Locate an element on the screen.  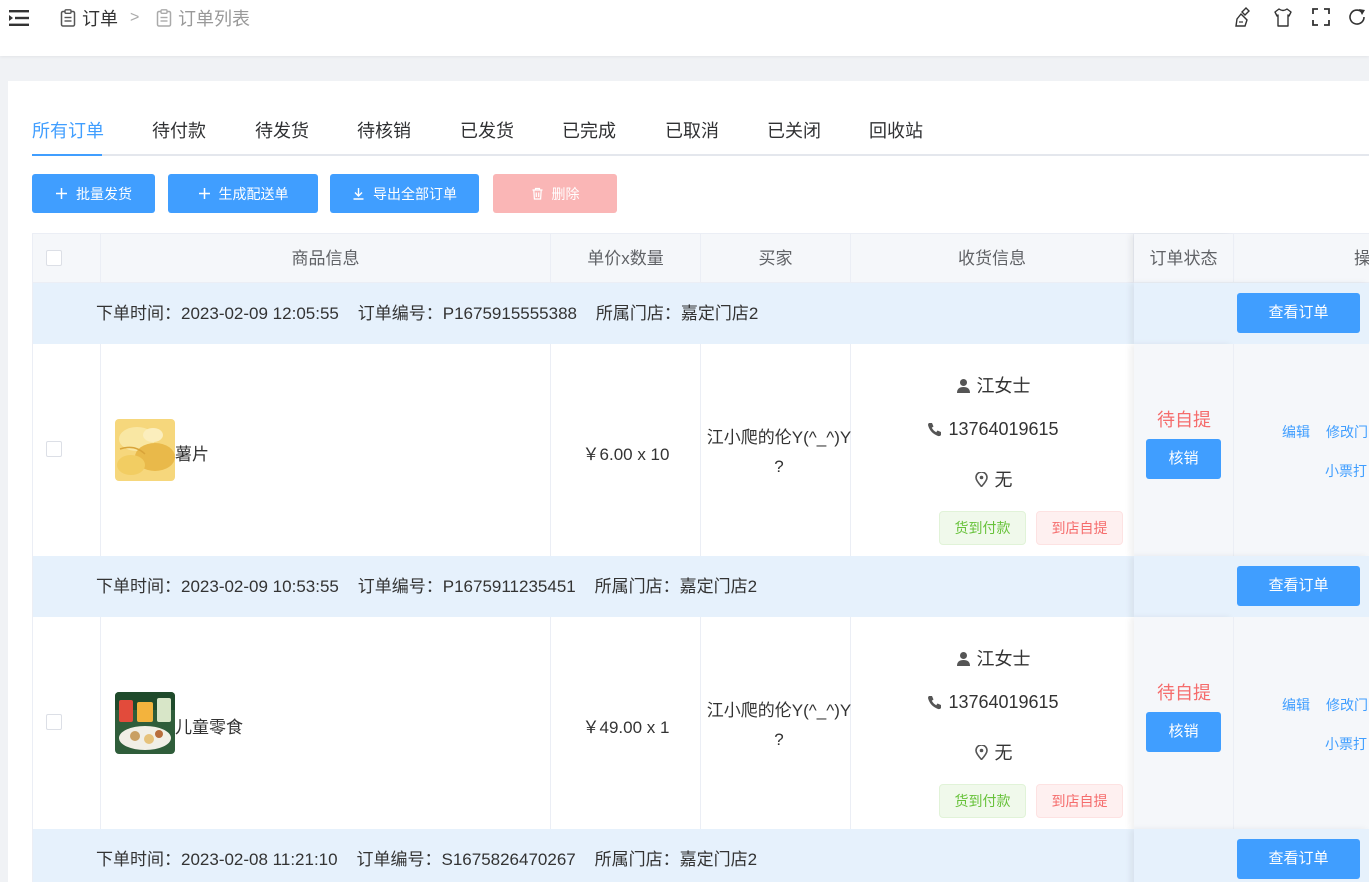
table-header: 商品信息 单价x数量 买家 收货信息 订单状态 操 is located at coordinates (701, 258).